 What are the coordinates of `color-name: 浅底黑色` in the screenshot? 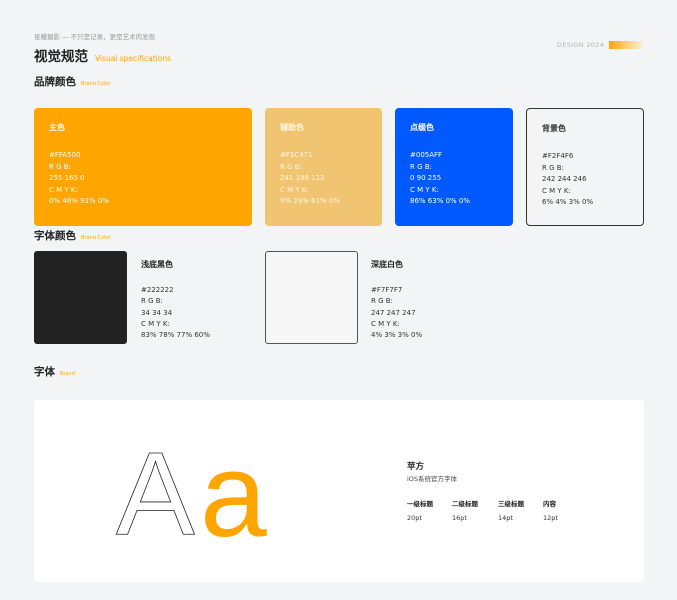 It's located at (157, 264).